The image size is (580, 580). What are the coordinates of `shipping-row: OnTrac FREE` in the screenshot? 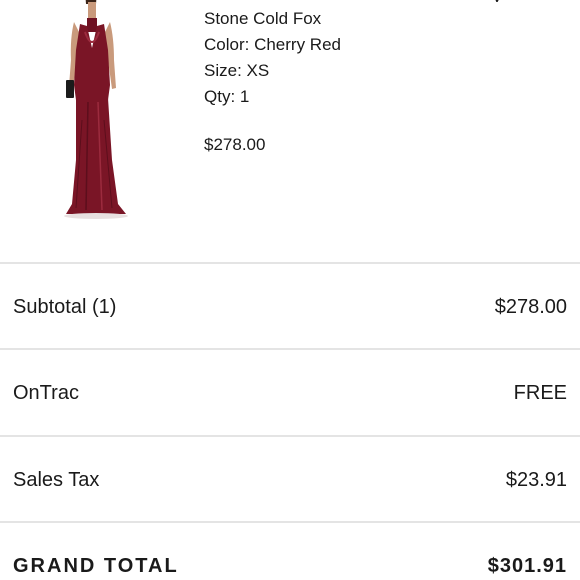 It's located at (290, 393).